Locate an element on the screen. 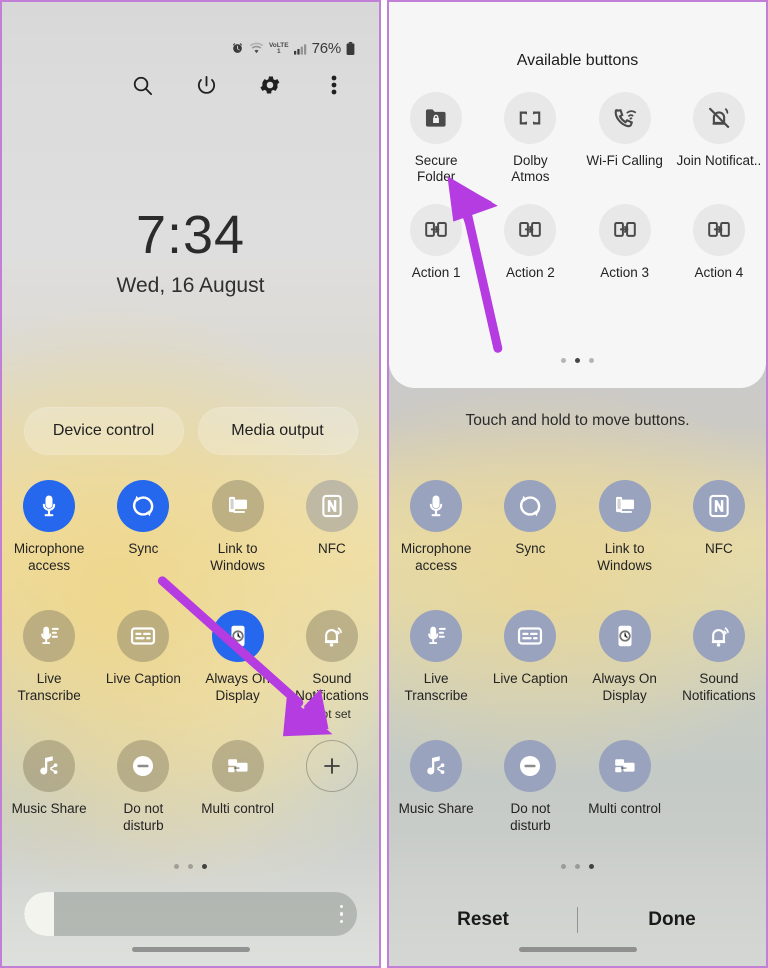  dolby-atmos-icon is located at coordinates (530, 118).